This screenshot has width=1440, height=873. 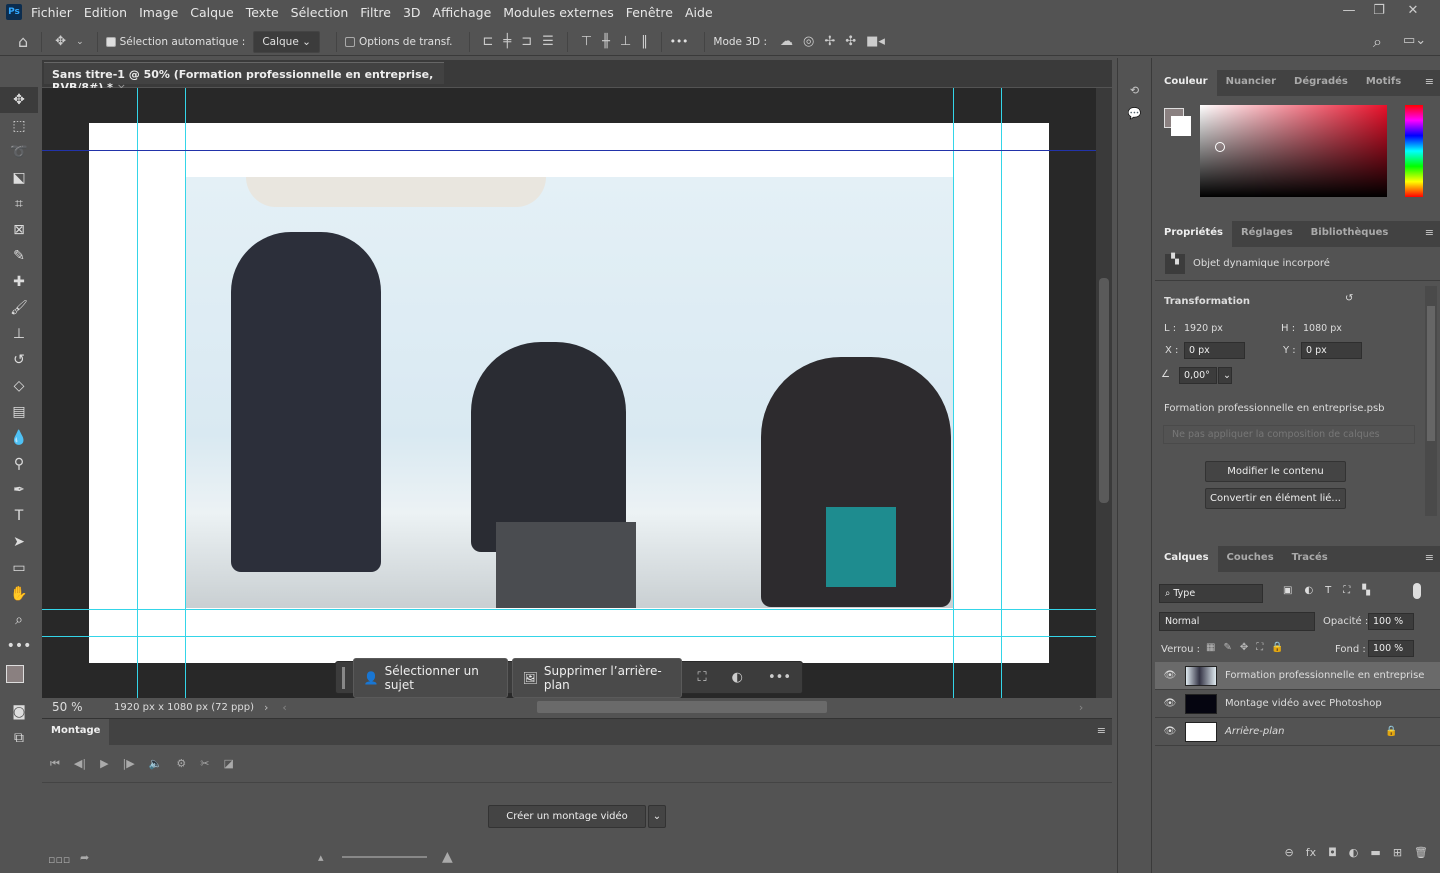 I want to click on zoom-in-icon: ▲, so click(x=447, y=857).